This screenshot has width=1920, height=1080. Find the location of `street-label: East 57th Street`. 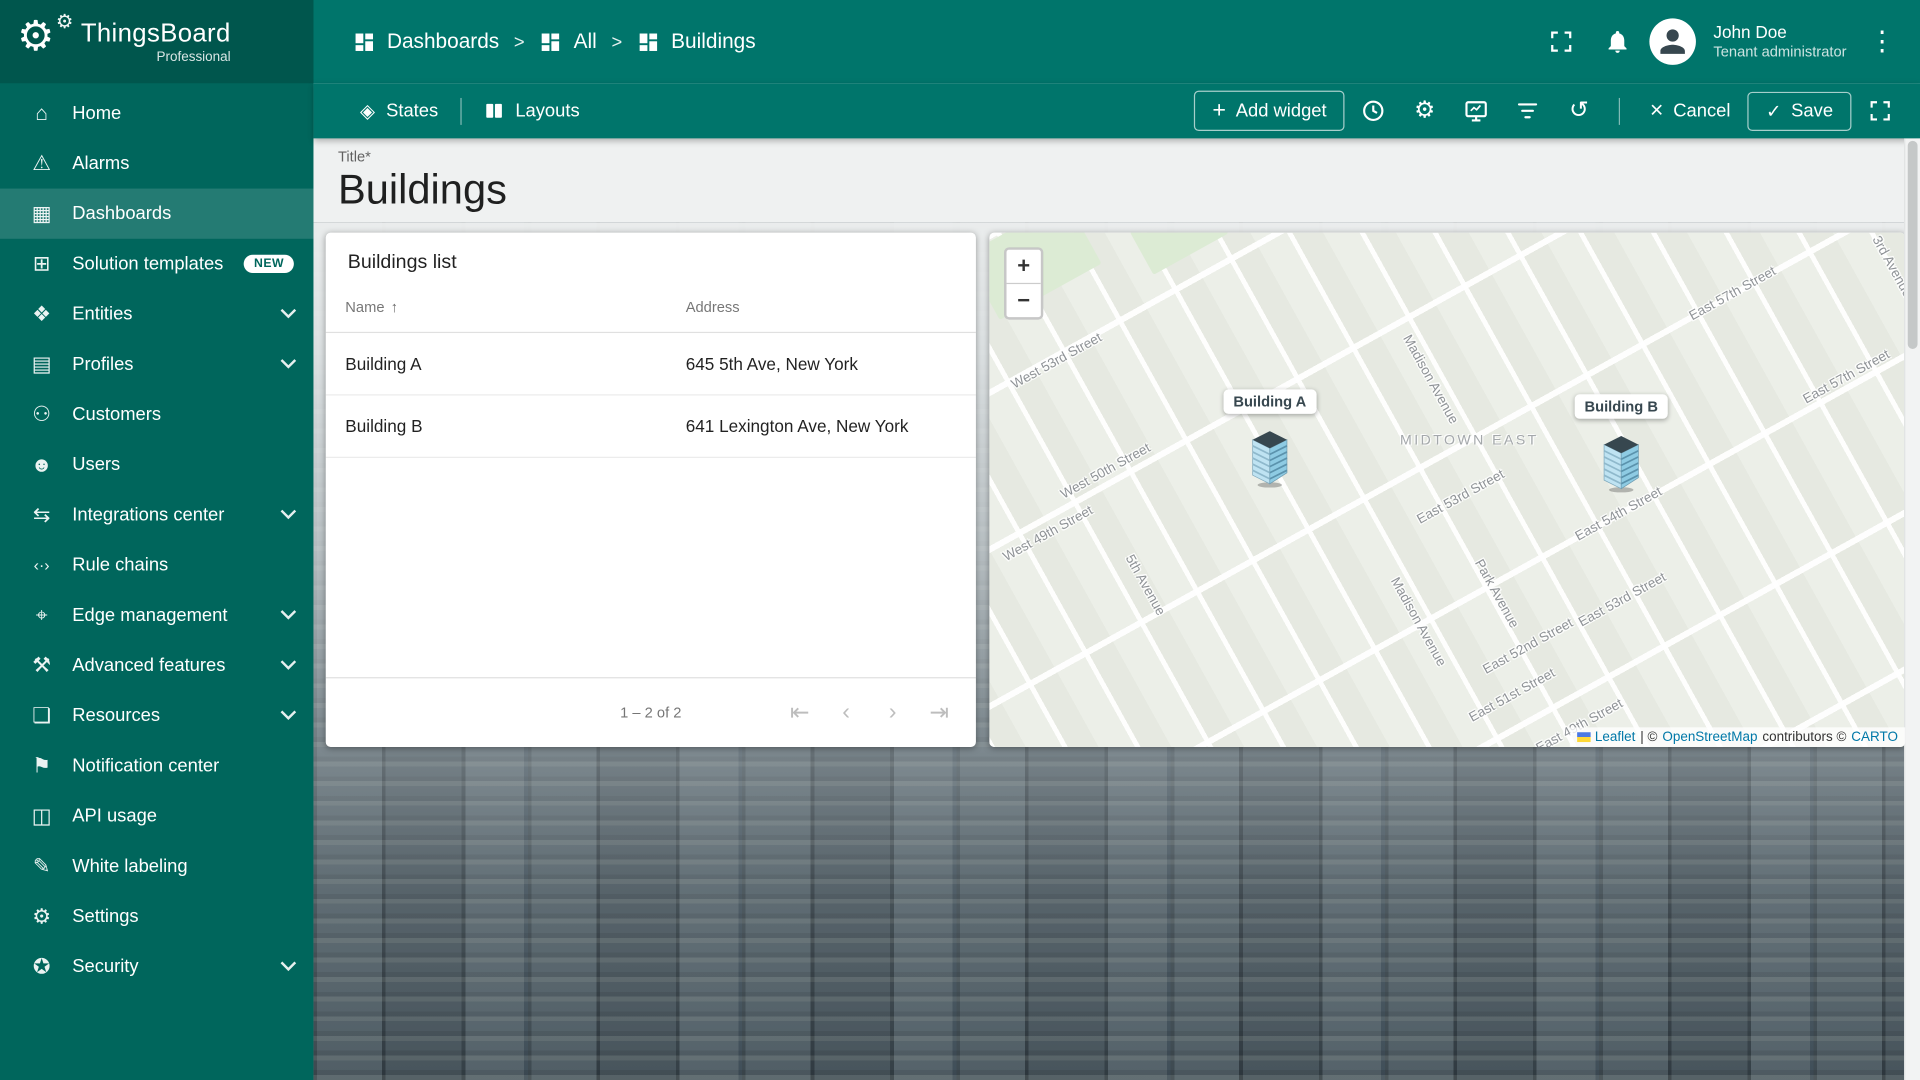

street-label: East 57th Street is located at coordinates (1732, 294).